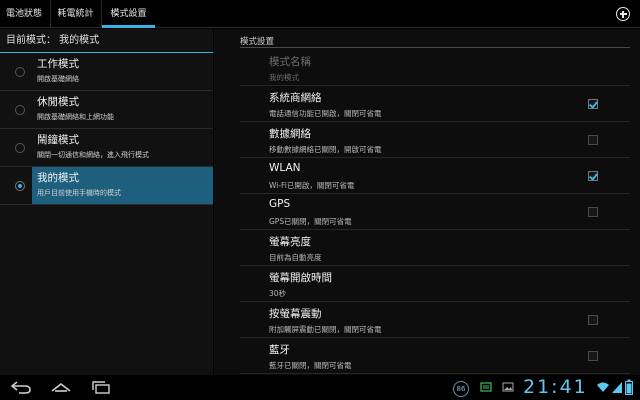 This screenshot has width=640, height=400. Describe the element at coordinates (295, 257) in the screenshot. I see `pref-summary: 目前為自動亮度` at that location.